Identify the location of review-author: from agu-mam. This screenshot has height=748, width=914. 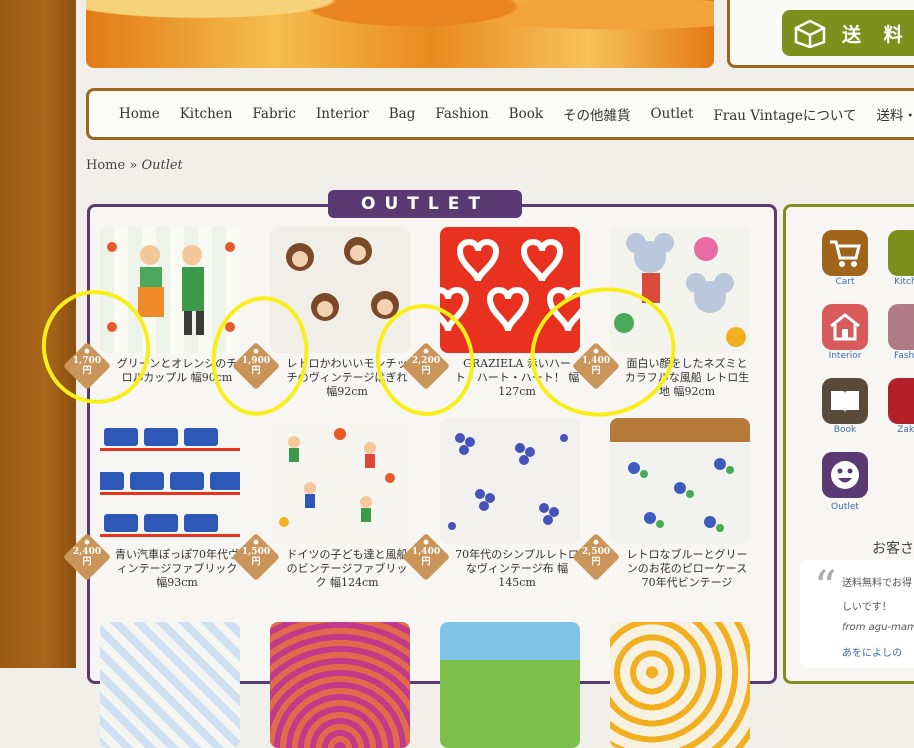
(878, 627).